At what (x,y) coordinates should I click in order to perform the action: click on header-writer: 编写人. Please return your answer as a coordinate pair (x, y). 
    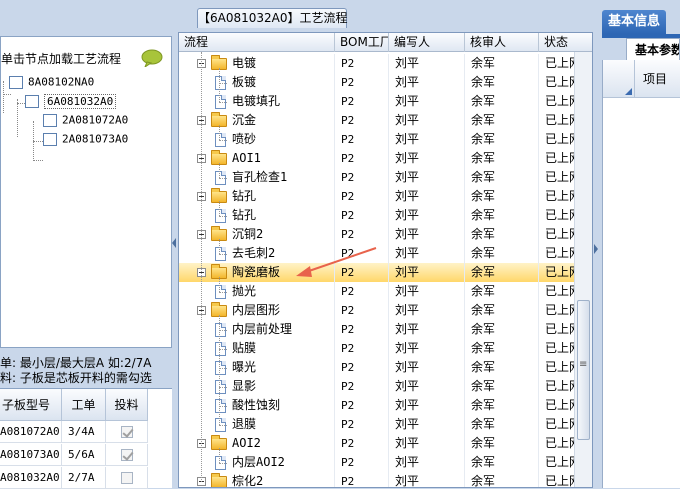
    Looking at the image, I should click on (427, 42).